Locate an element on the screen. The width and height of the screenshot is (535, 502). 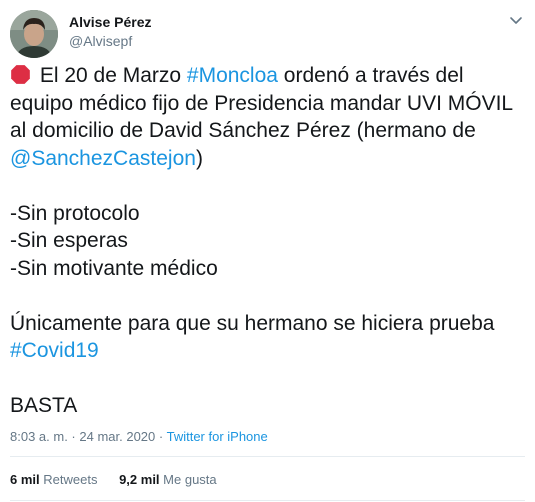
mention-sanchezcastejon-link: @SanchezCastejon is located at coordinates (103, 158).